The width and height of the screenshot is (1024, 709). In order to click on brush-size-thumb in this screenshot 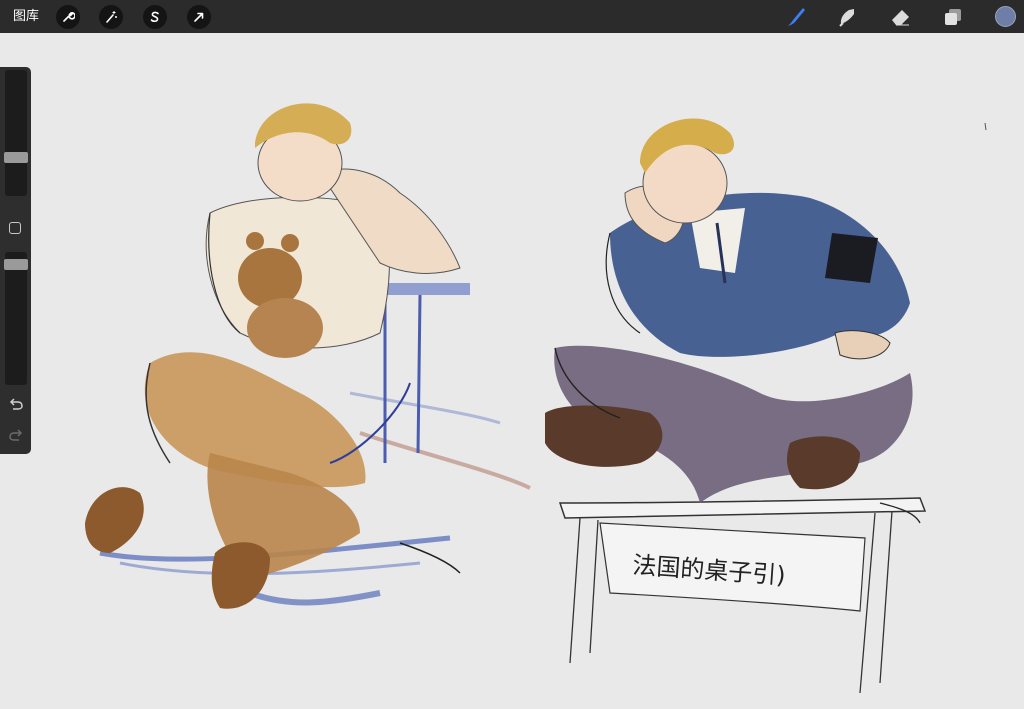, I will do `click(16, 157)`.